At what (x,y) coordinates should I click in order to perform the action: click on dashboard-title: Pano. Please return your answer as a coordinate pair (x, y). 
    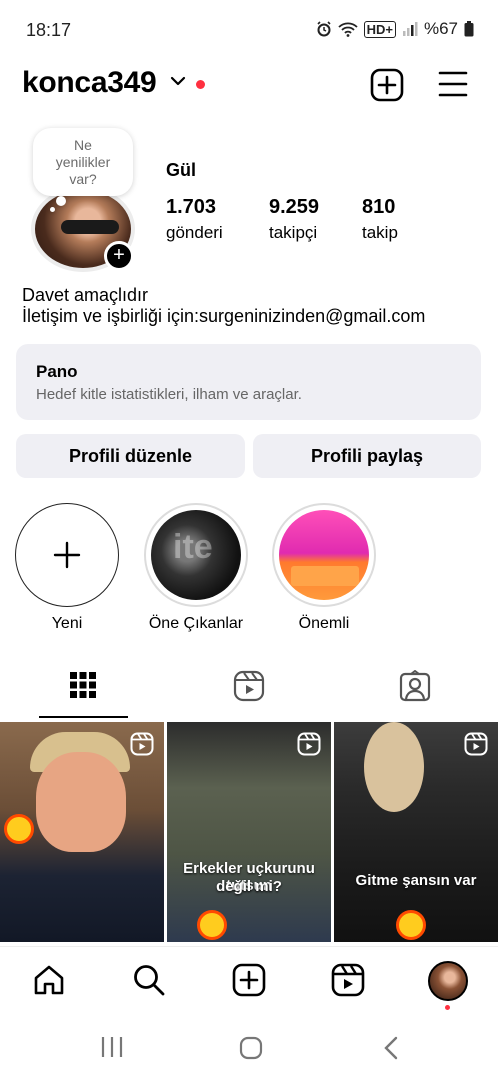
    Looking at the image, I should click on (57, 371).